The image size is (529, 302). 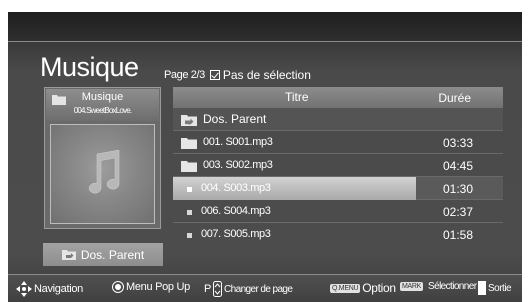 I want to click on list-item: 001. S001.mp3 03:33, so click(x=338, y=142).